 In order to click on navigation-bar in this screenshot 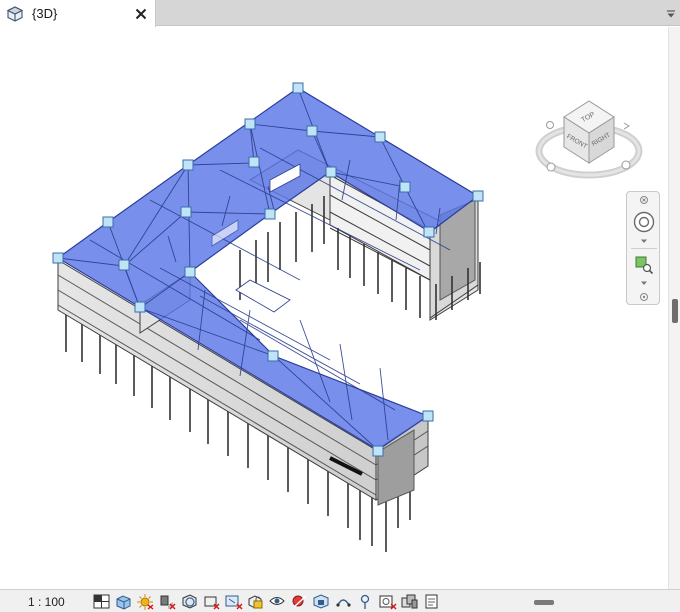, I will do `click(643, 248)`.